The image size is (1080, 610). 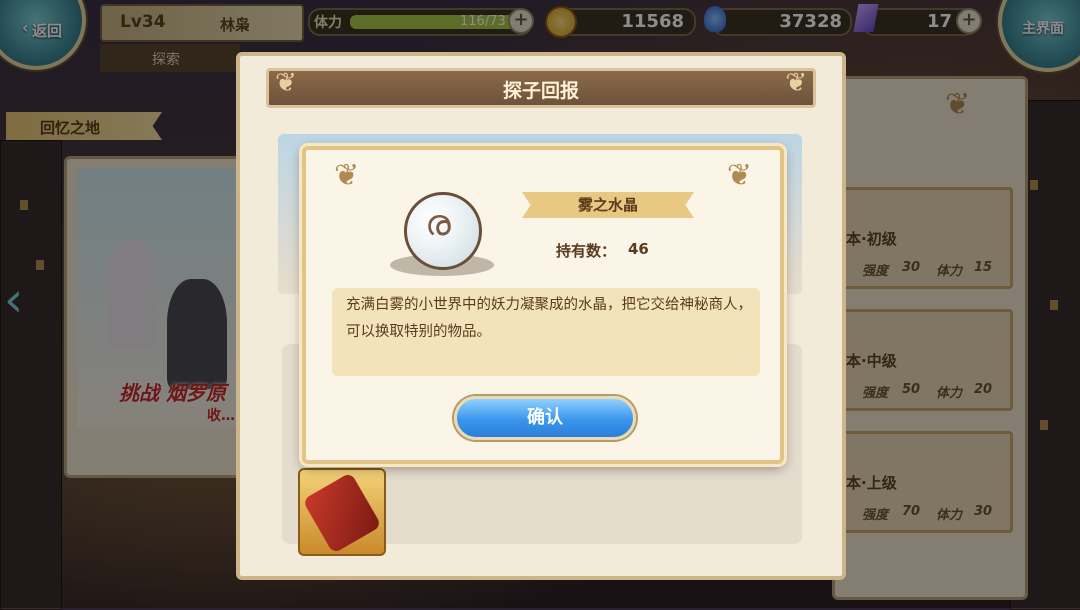 What do you see at coordinates (549, 318) in the screenshot?
I see `item-description-text: 充满白雾的小世界中的妖力凝聚成的水晶，把它交给神秘商人，可以换取特别的物品。` at bounding box center [549, 318].